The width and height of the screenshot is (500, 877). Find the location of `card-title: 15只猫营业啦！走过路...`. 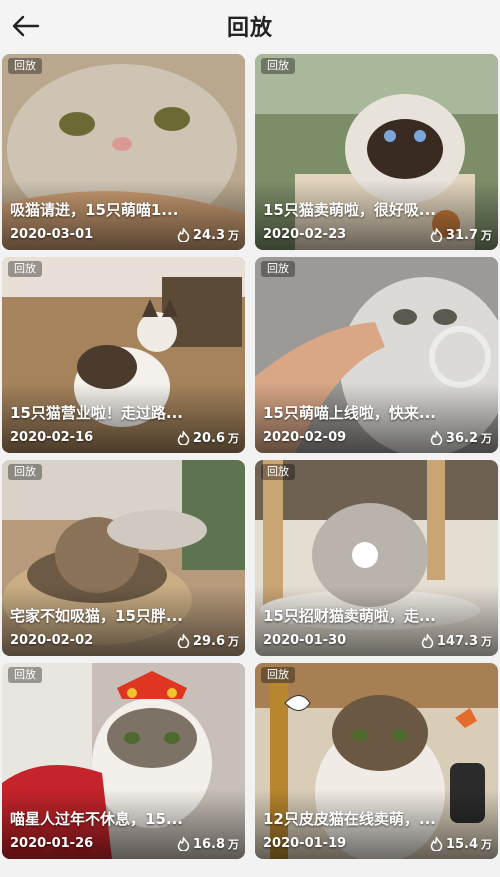

card-title: 15只猫营业啦！走过路... is located at coordinates (96, 413).